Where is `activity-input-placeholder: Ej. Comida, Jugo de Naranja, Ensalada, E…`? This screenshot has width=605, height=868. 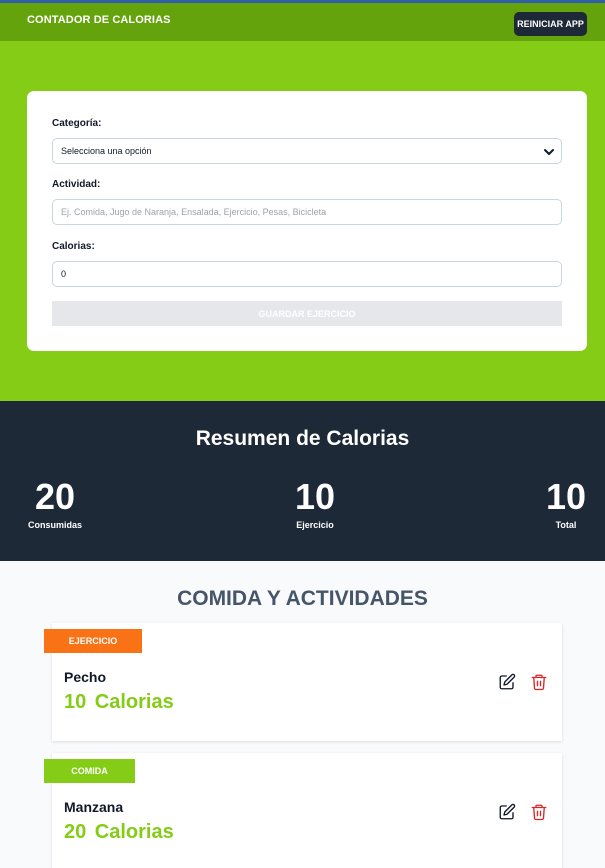
activity-input-placeholder: Ej. Comida, Jugo de Naranja, Ensalada, E… is located at coordinates (194, 212).